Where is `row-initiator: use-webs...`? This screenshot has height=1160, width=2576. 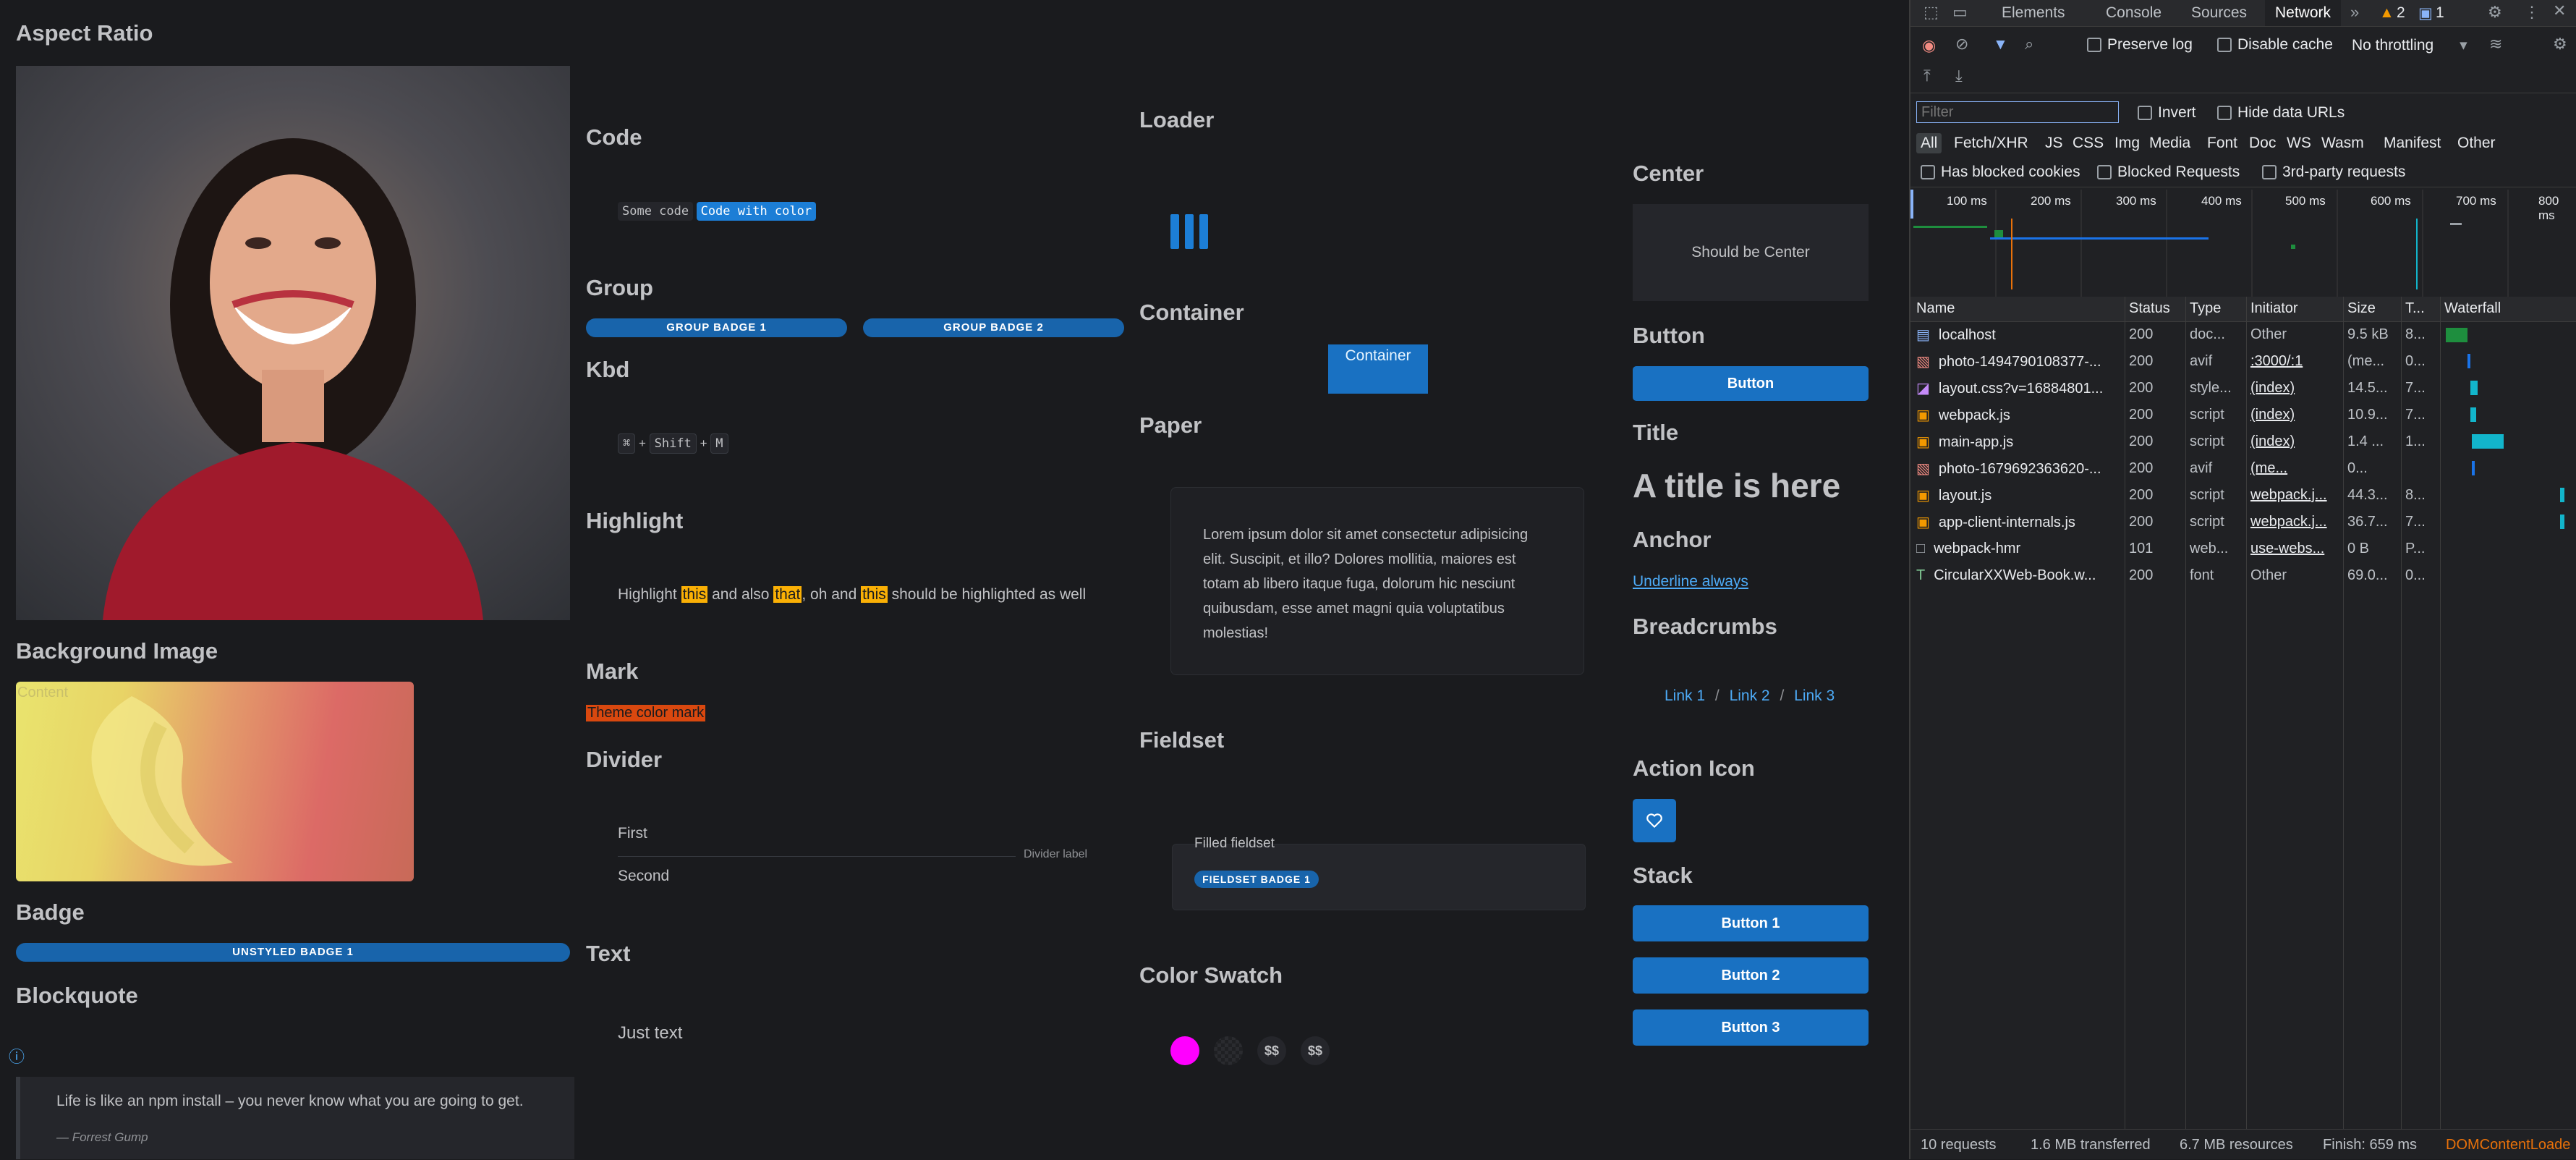
row-initiator: use-webs... is located at coordinates (2294, 548).